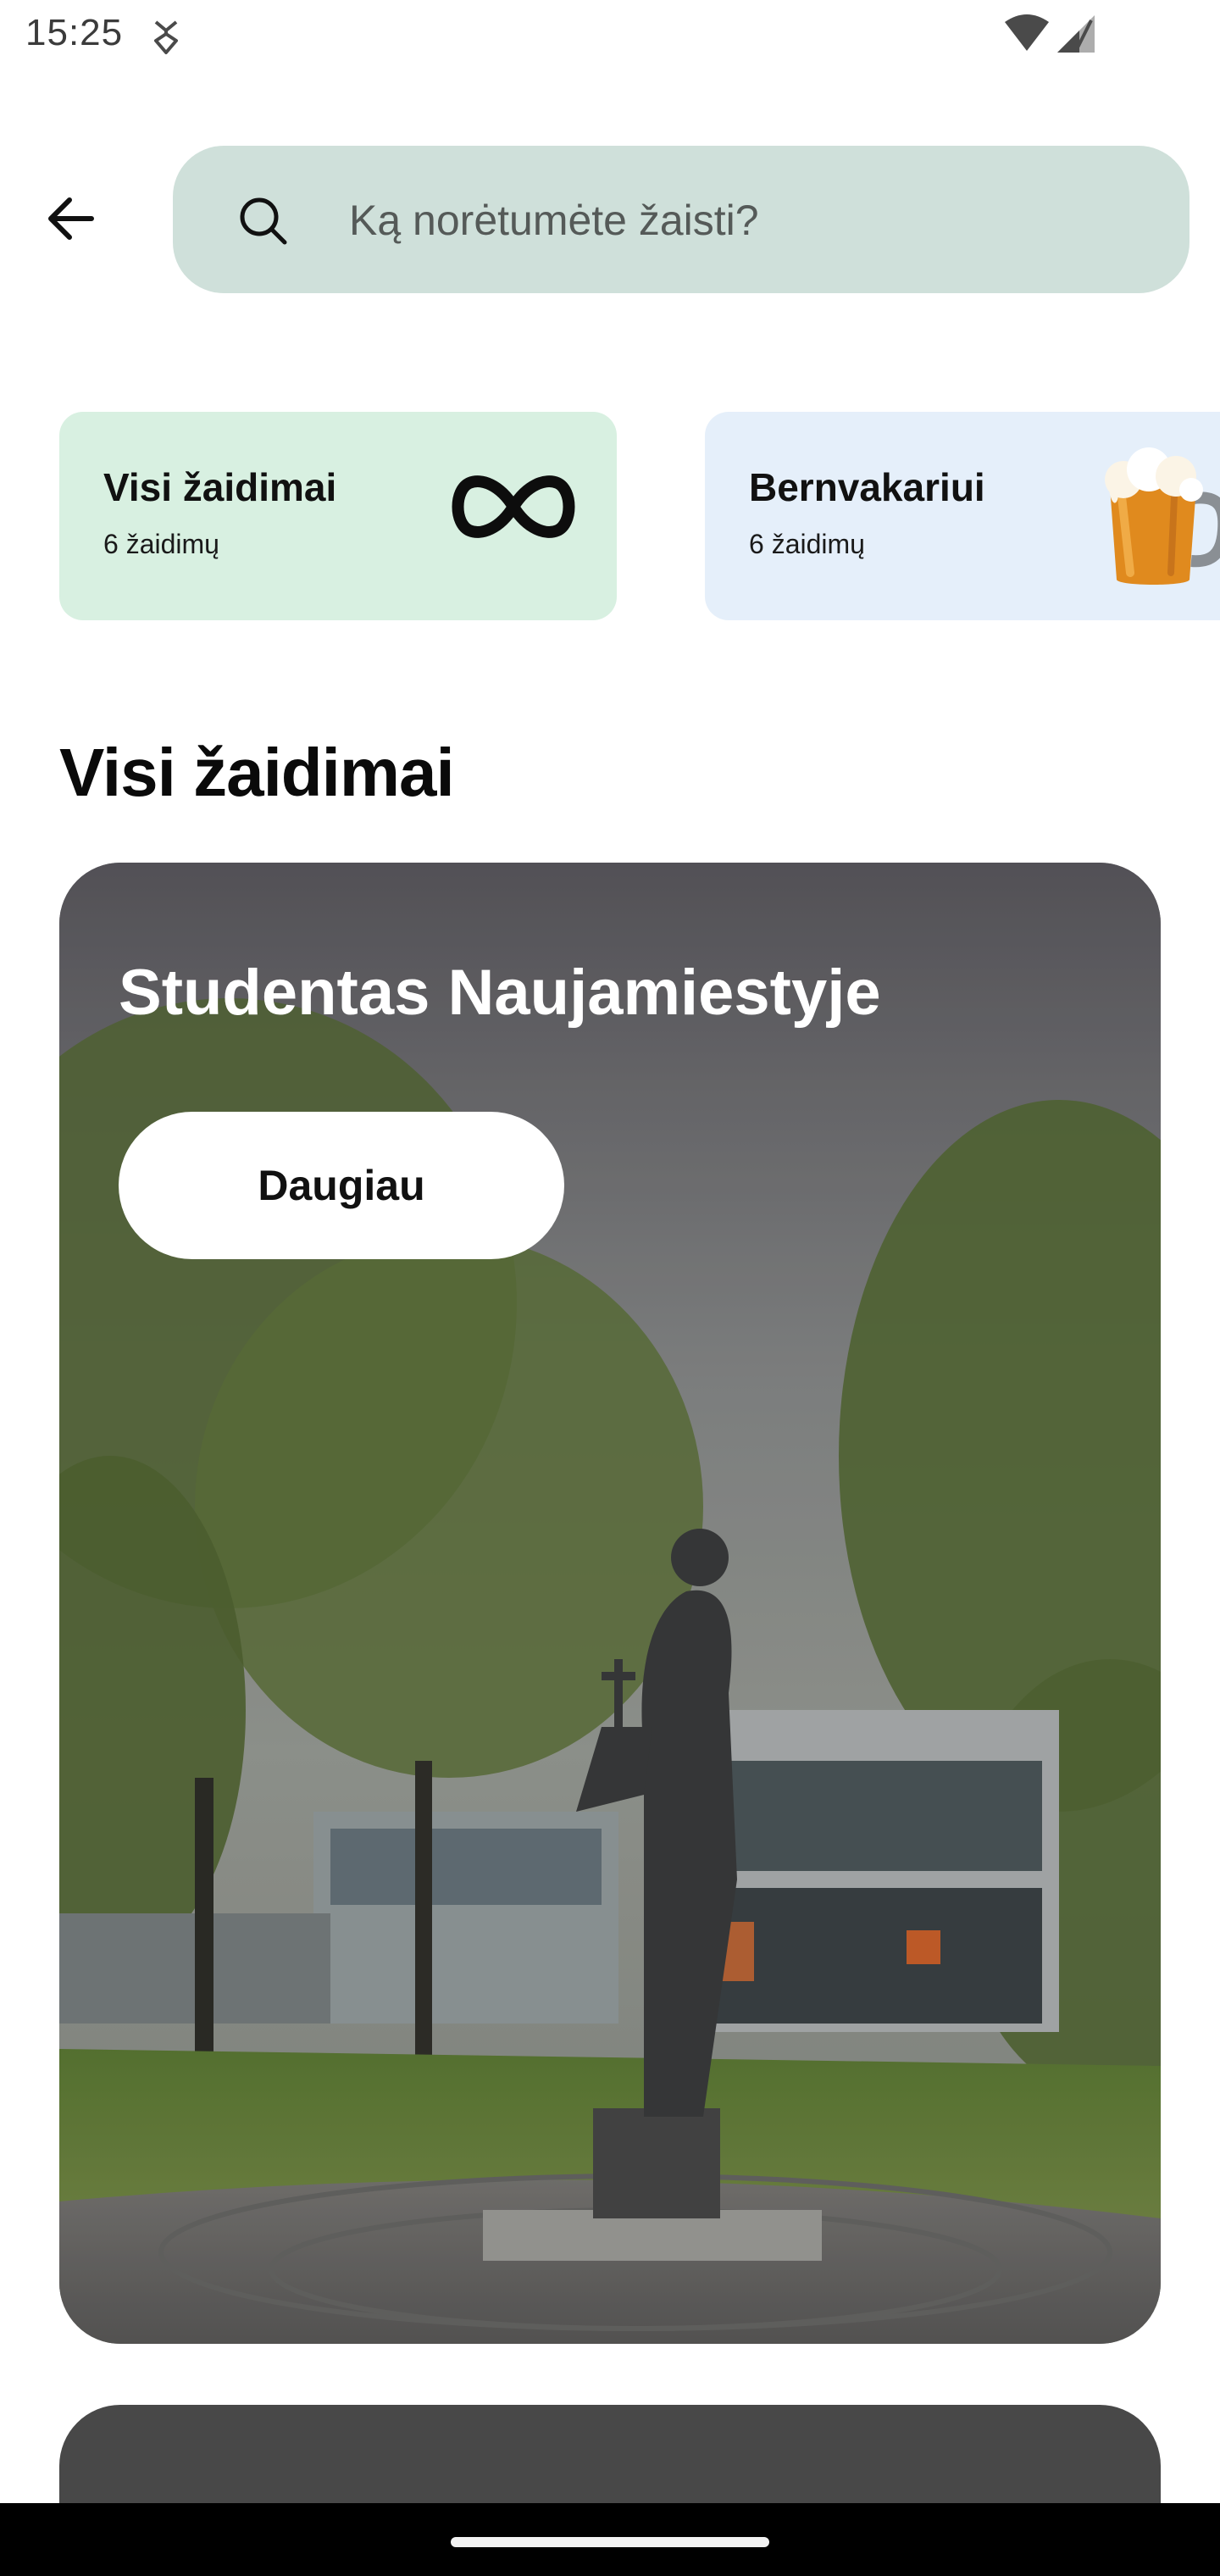  Describe the element at coordinates (257, 772) in the screenshot. I see `section-title: Visi žaidimai` at that location.